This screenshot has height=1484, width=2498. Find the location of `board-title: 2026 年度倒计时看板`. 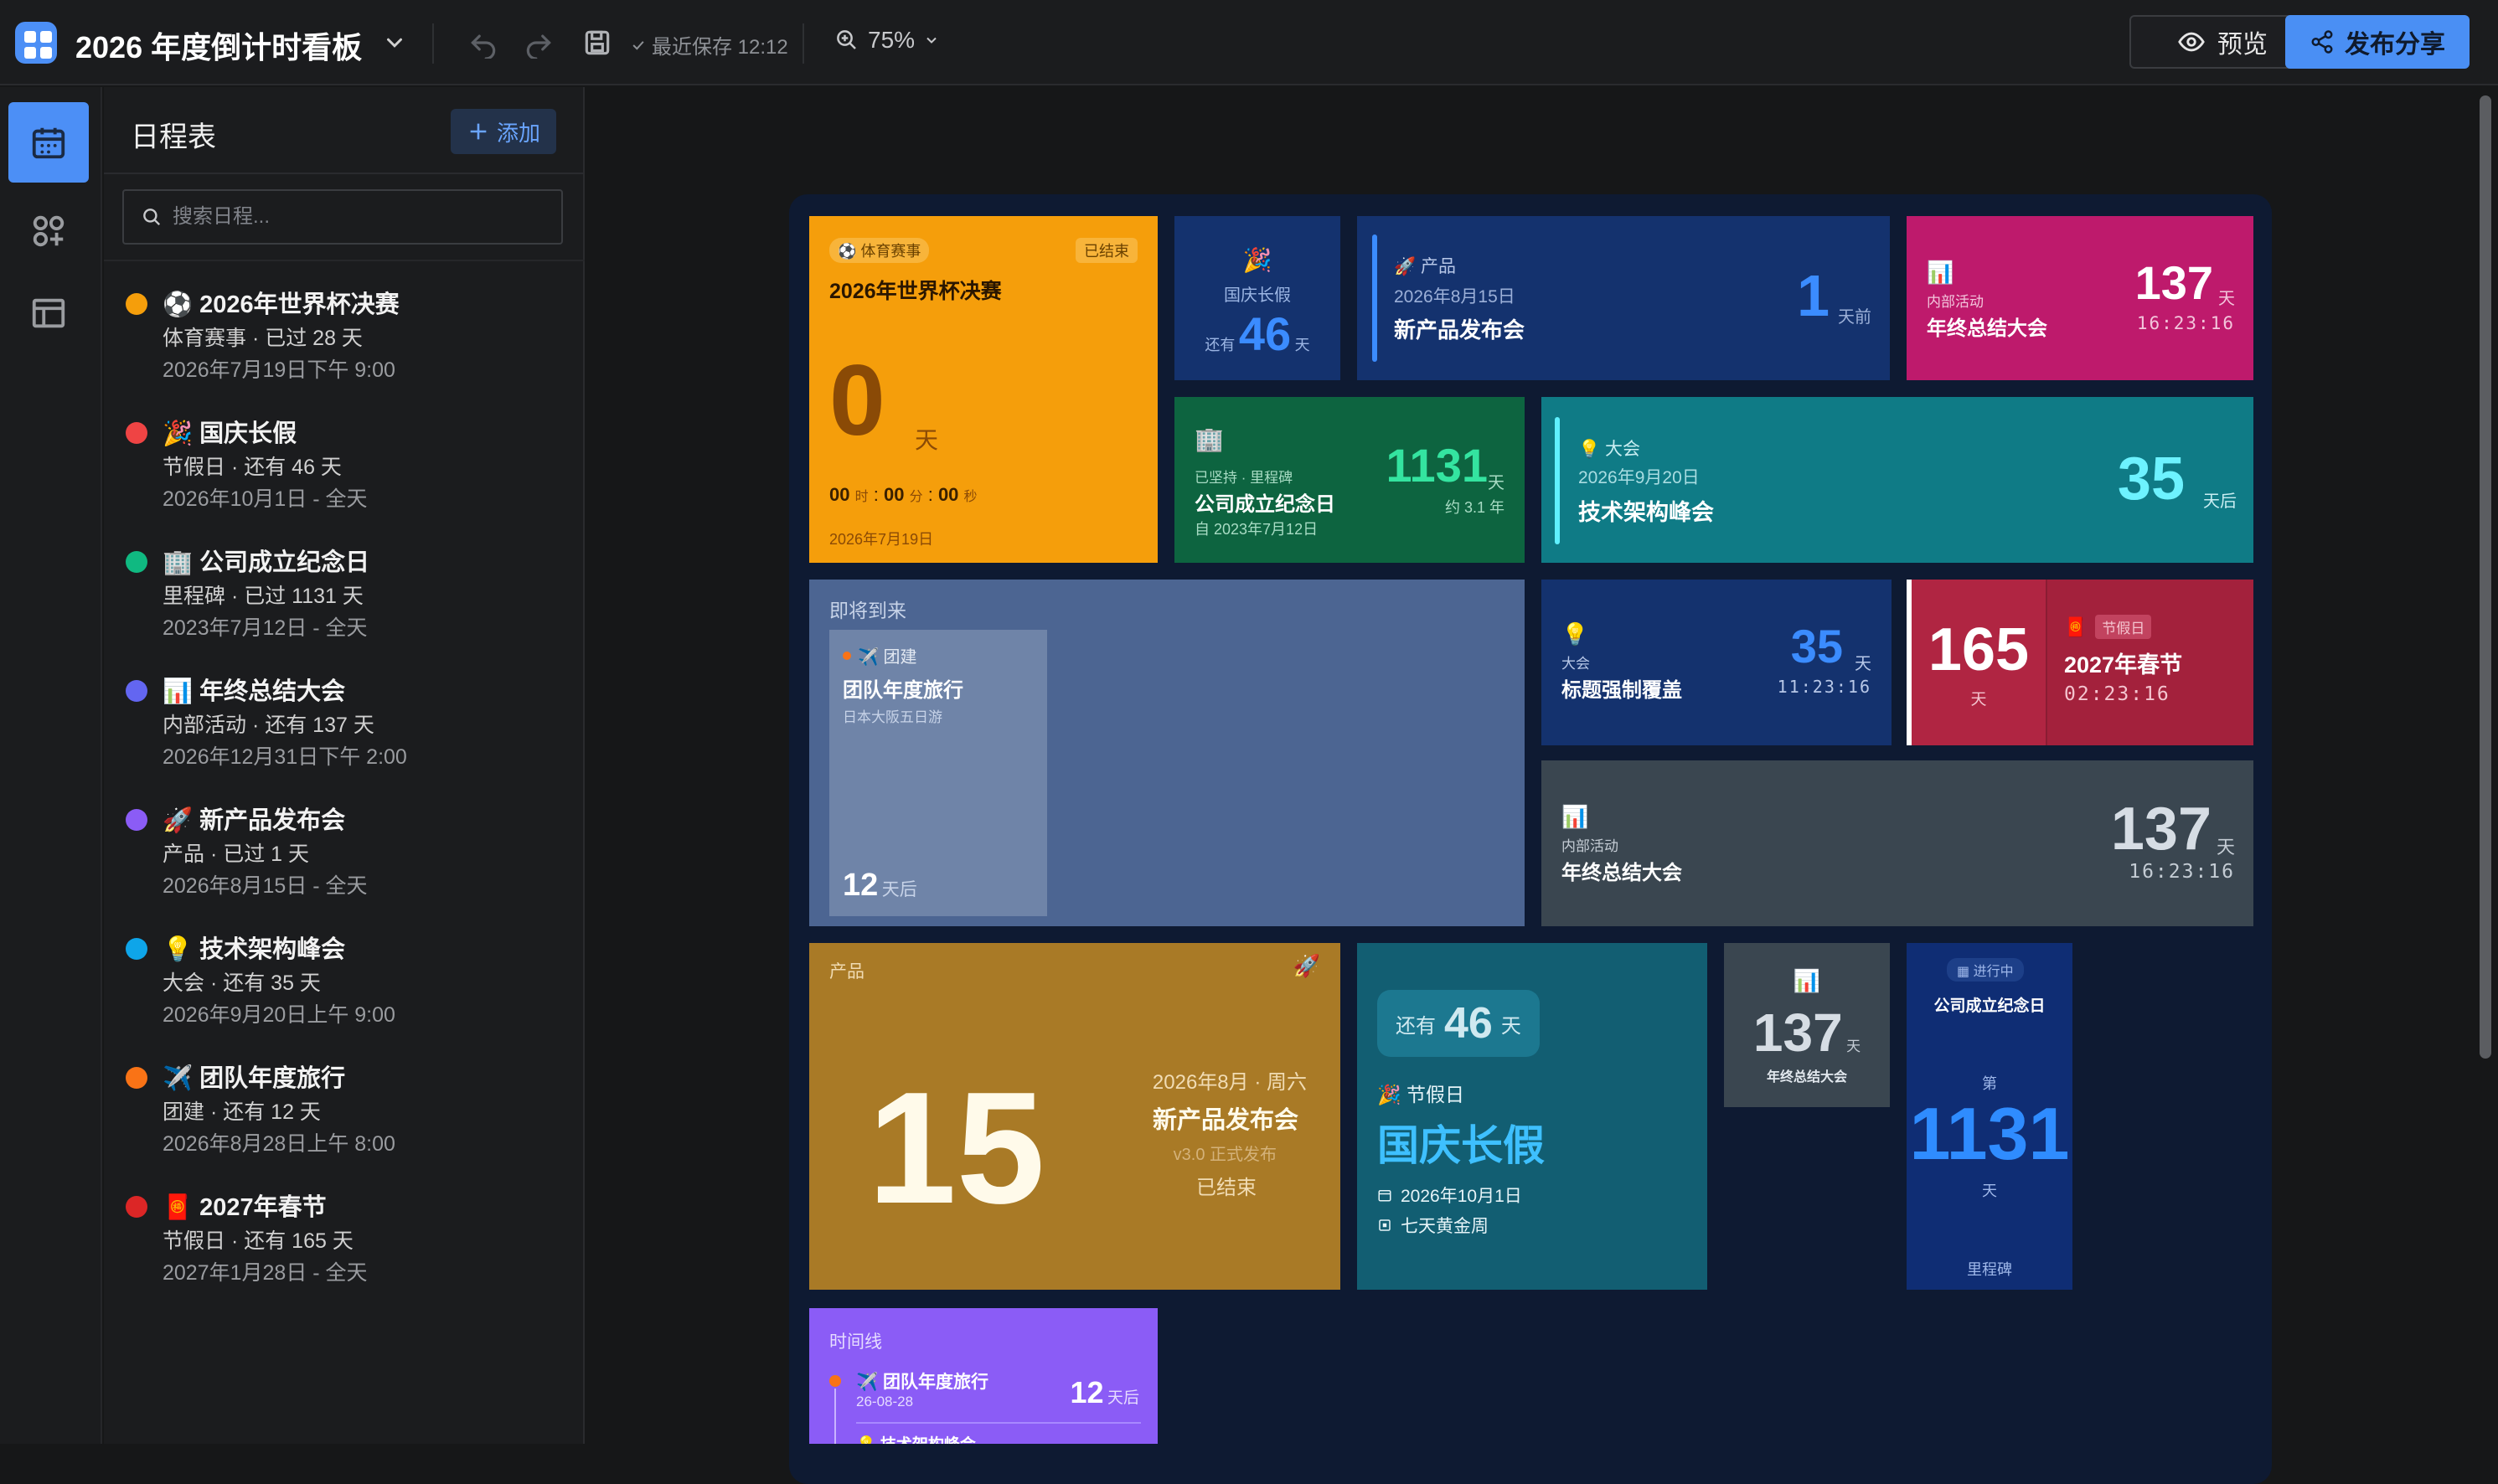

board-title: 2026 年度倒计时看板 is located at coordinates (218, 45).